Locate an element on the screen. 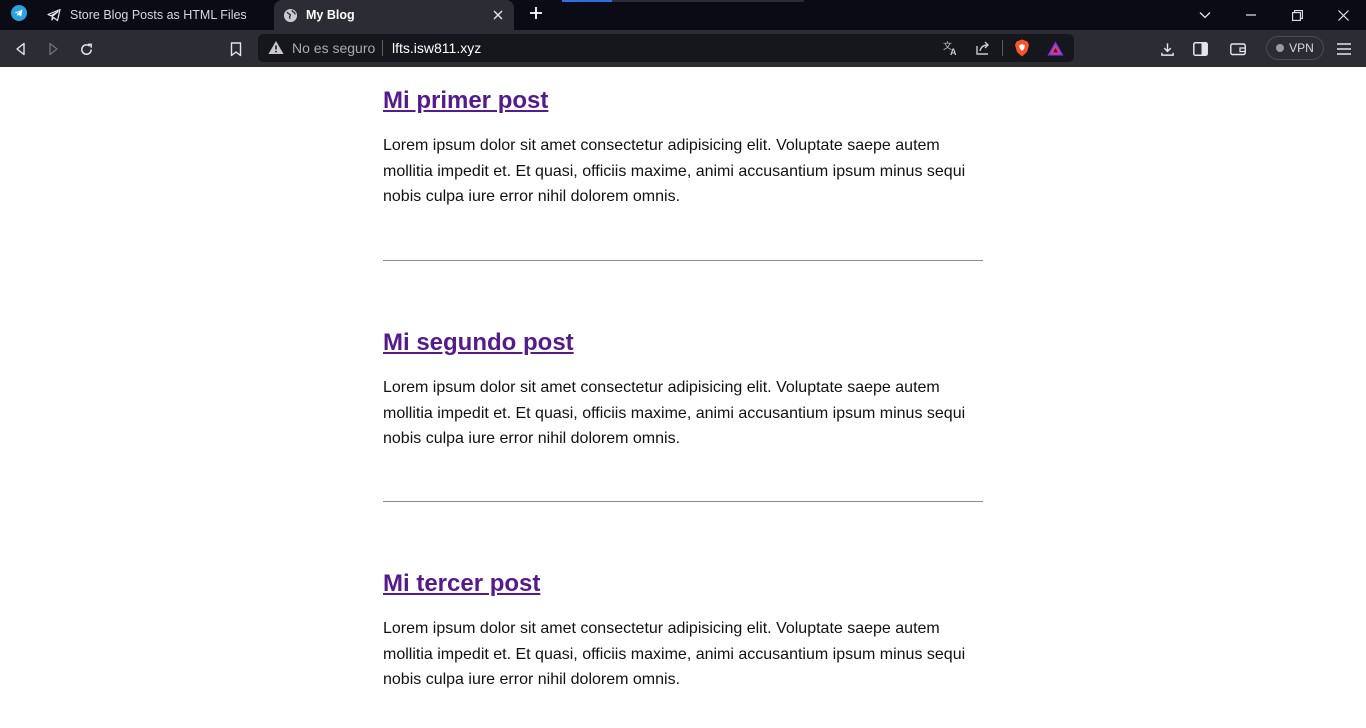 Image resolution: width=1366 pixels, height=728 pixels. globe-icon is located at coordinates (290, 15).